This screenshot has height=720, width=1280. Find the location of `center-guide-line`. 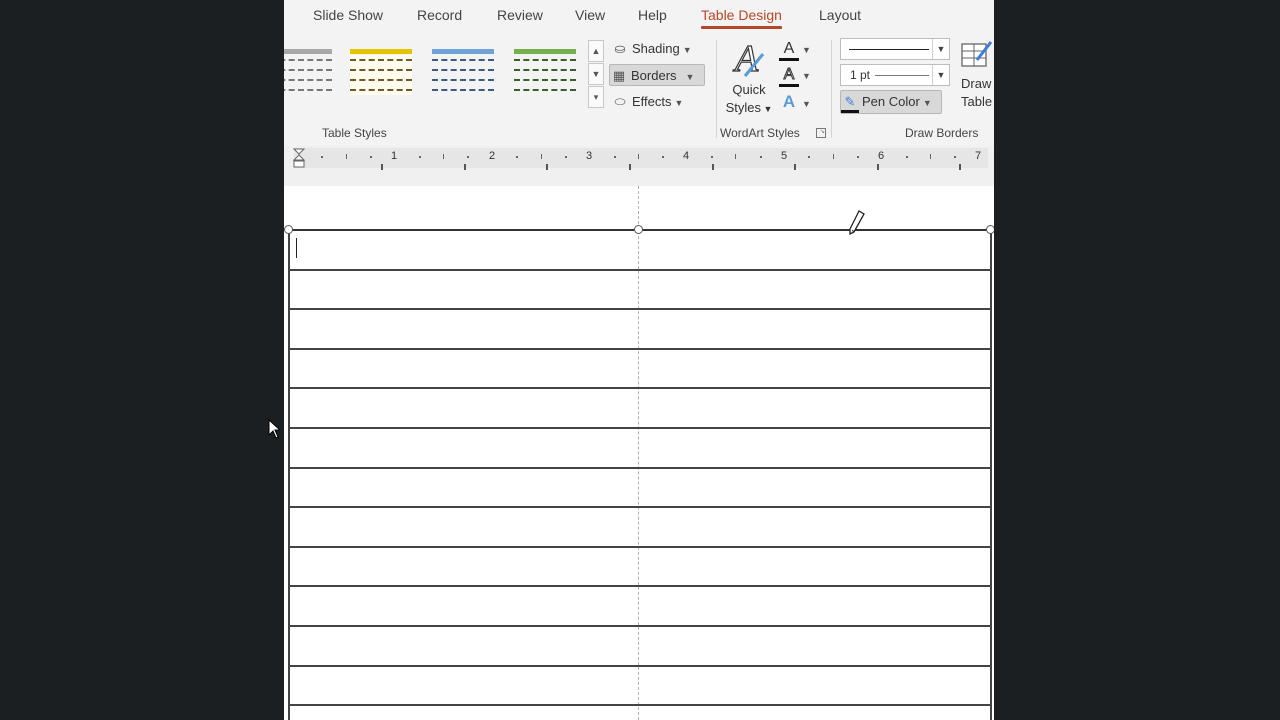

center-guide-line is located at coordinates (638, 453).